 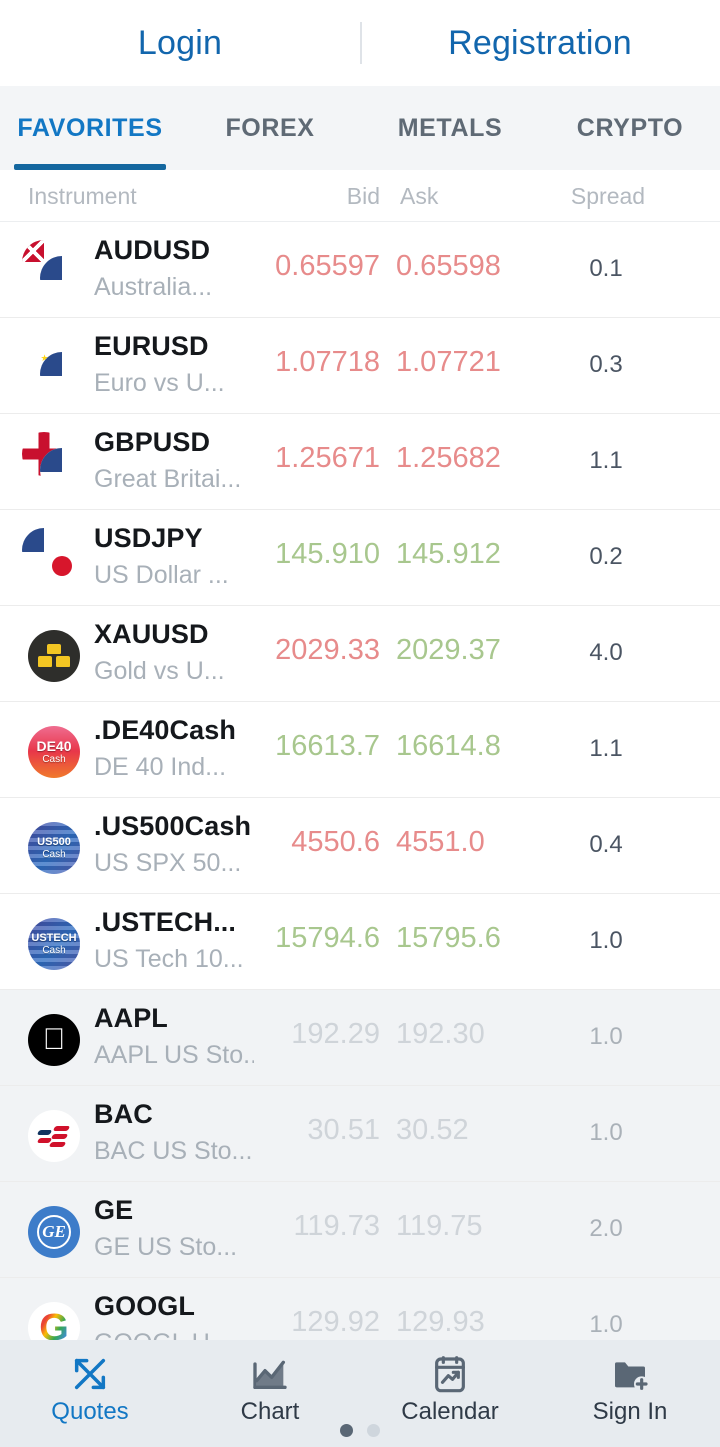 I want to click on tab-metals: METALS, so click(x=450, y=128).